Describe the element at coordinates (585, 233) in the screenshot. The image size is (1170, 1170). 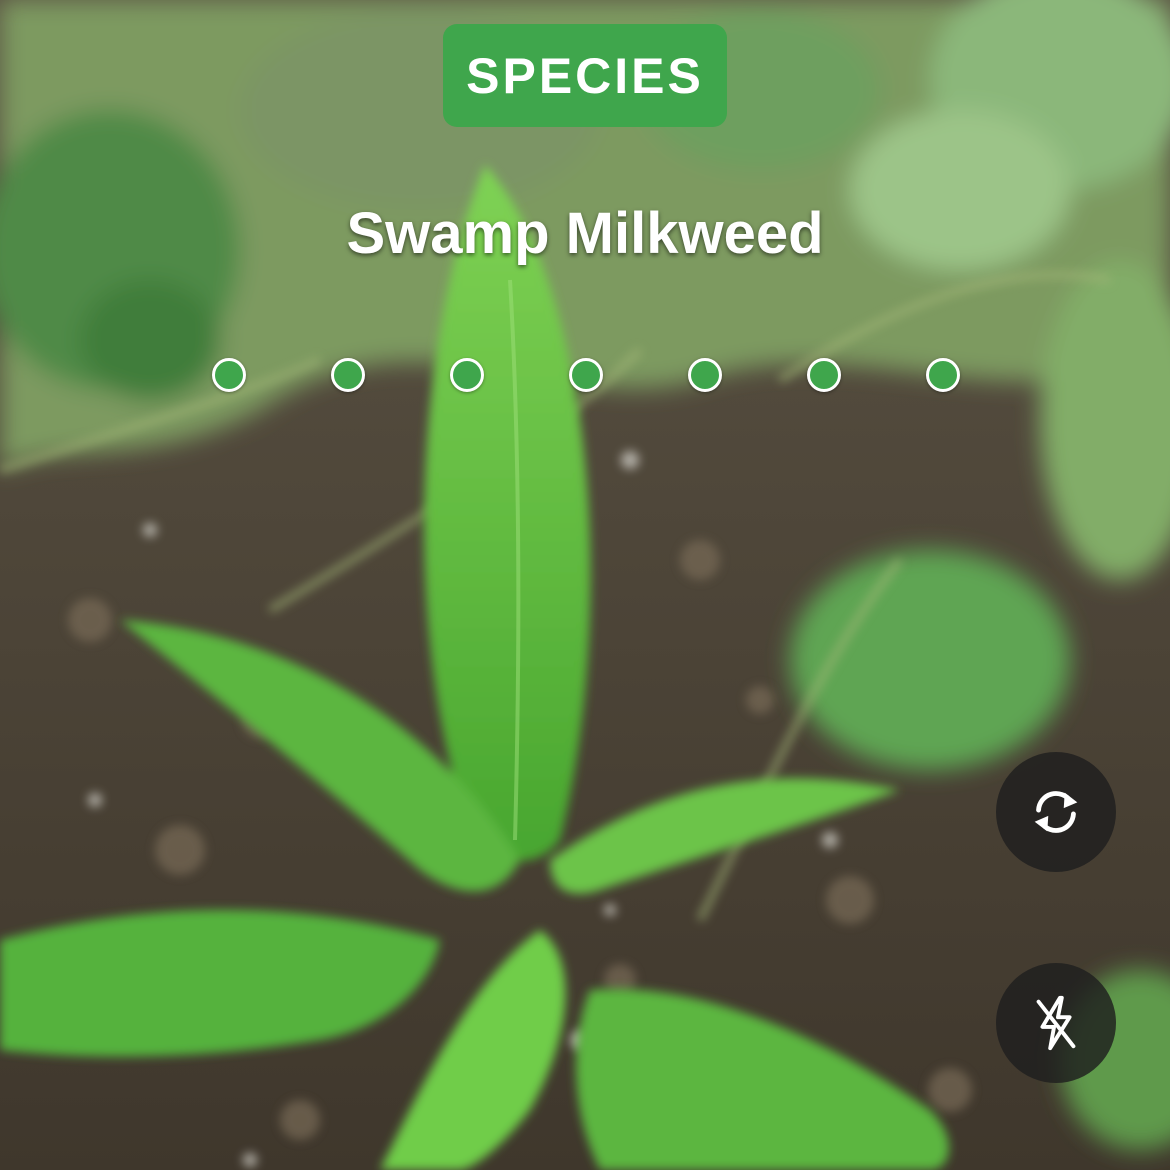
I see `species-name: Swamp Milkweed` at that location.